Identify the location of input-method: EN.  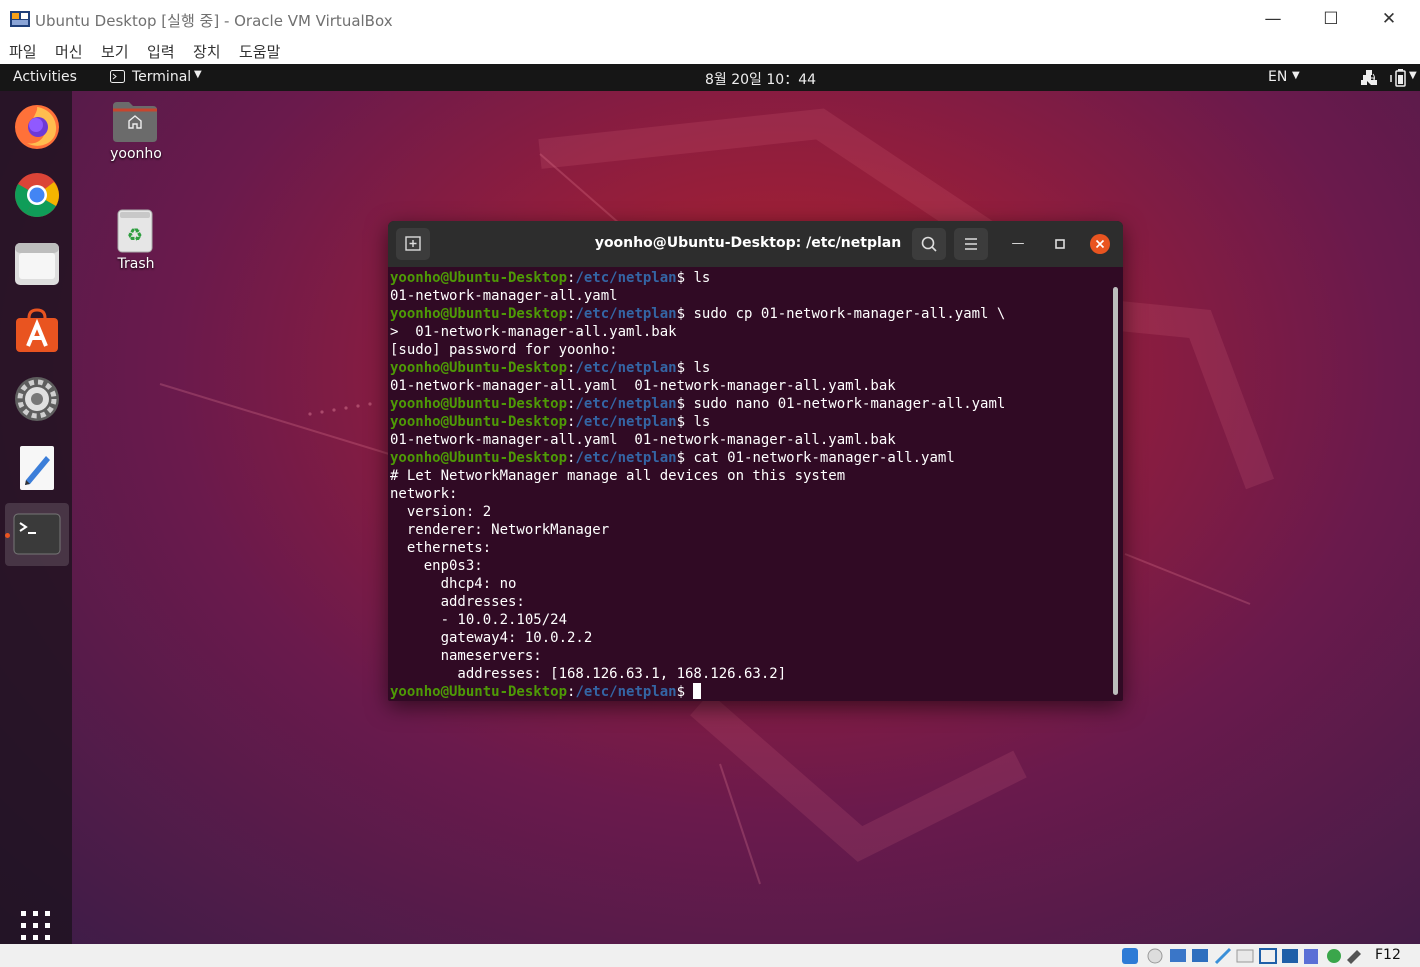
(1277, 77).